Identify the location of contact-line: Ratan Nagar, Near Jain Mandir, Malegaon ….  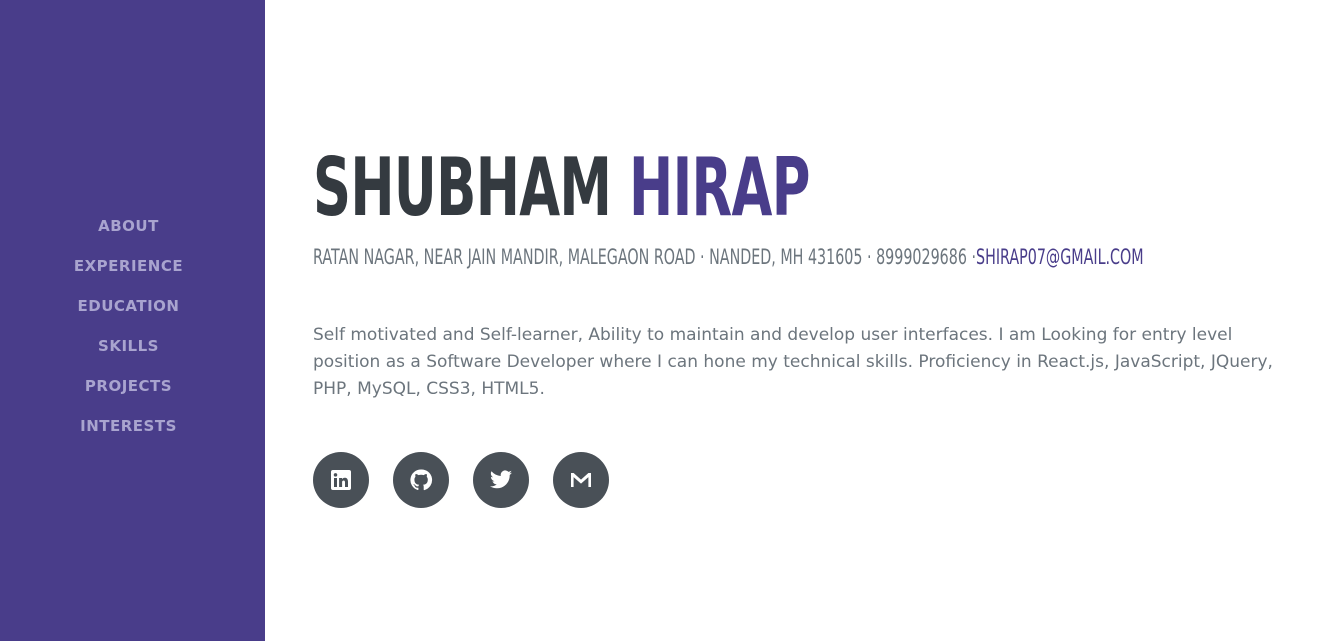
(728, 257).